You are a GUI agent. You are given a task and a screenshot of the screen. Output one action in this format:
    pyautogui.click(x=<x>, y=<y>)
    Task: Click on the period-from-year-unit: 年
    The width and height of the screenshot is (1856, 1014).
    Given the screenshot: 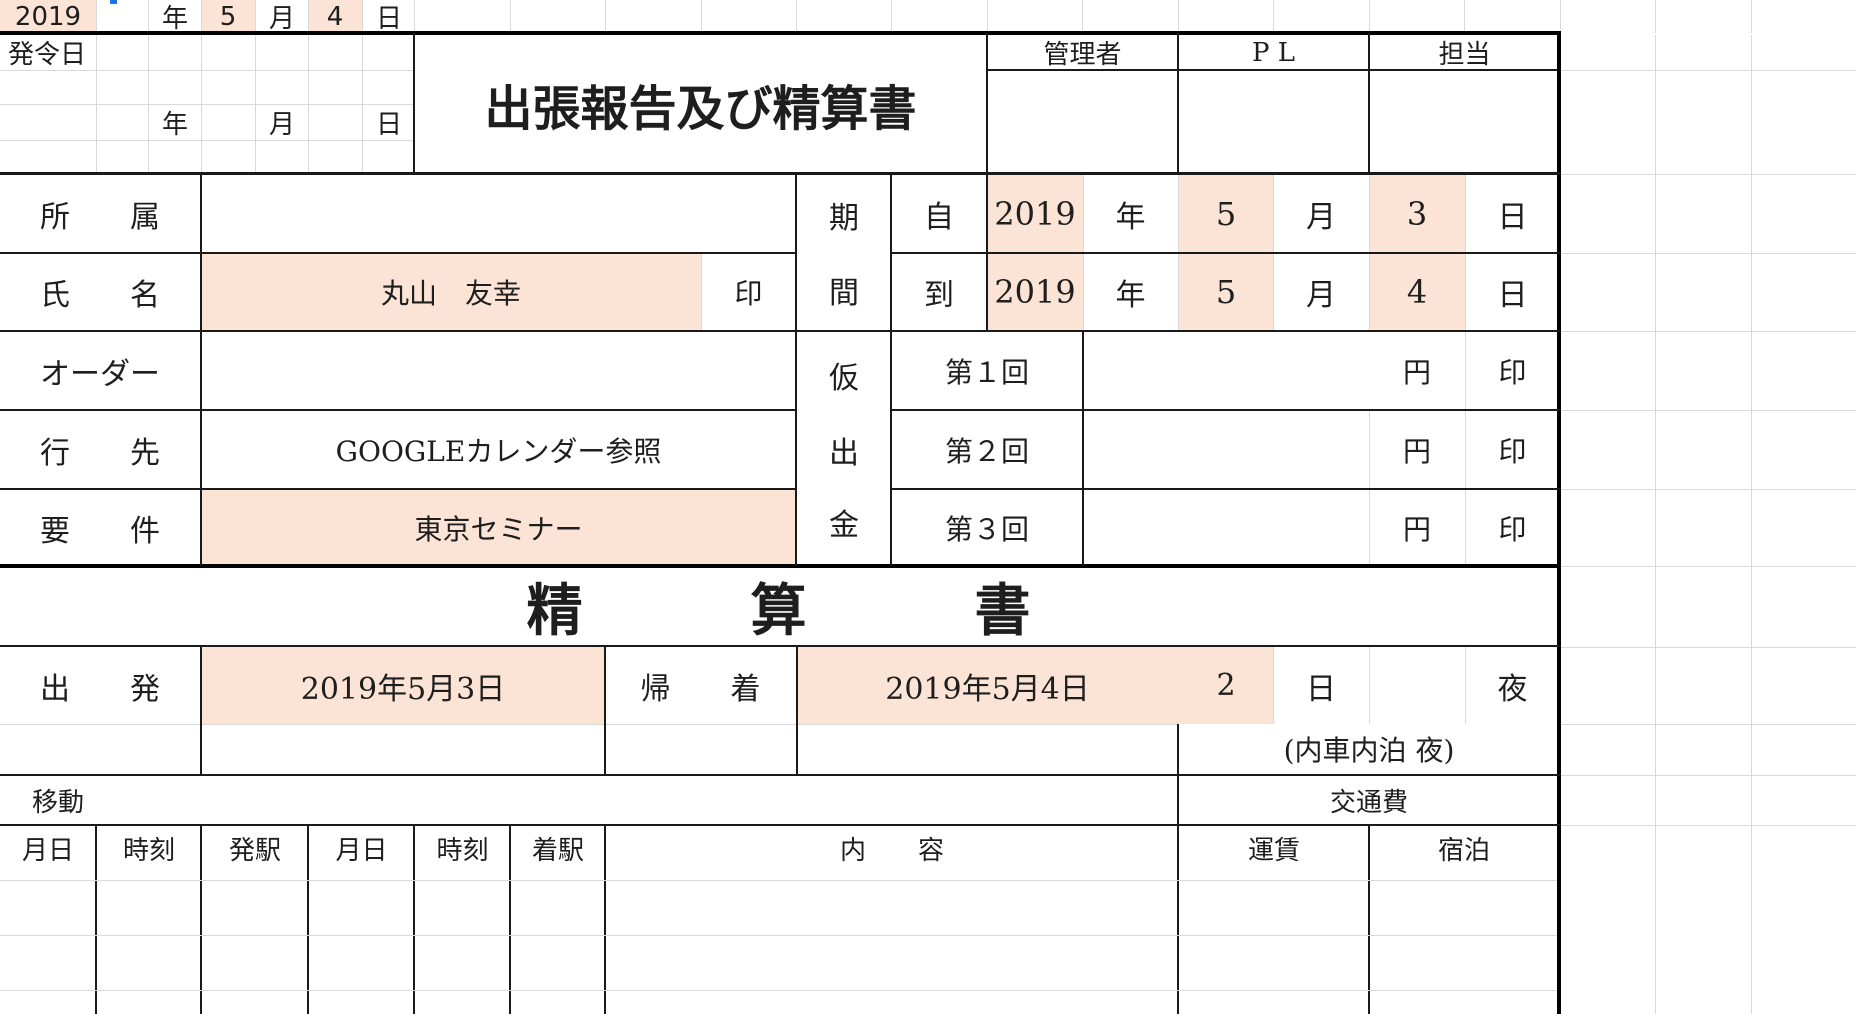 What is the action you would take?
    pyautogui.click(x=1130, y=217)
    